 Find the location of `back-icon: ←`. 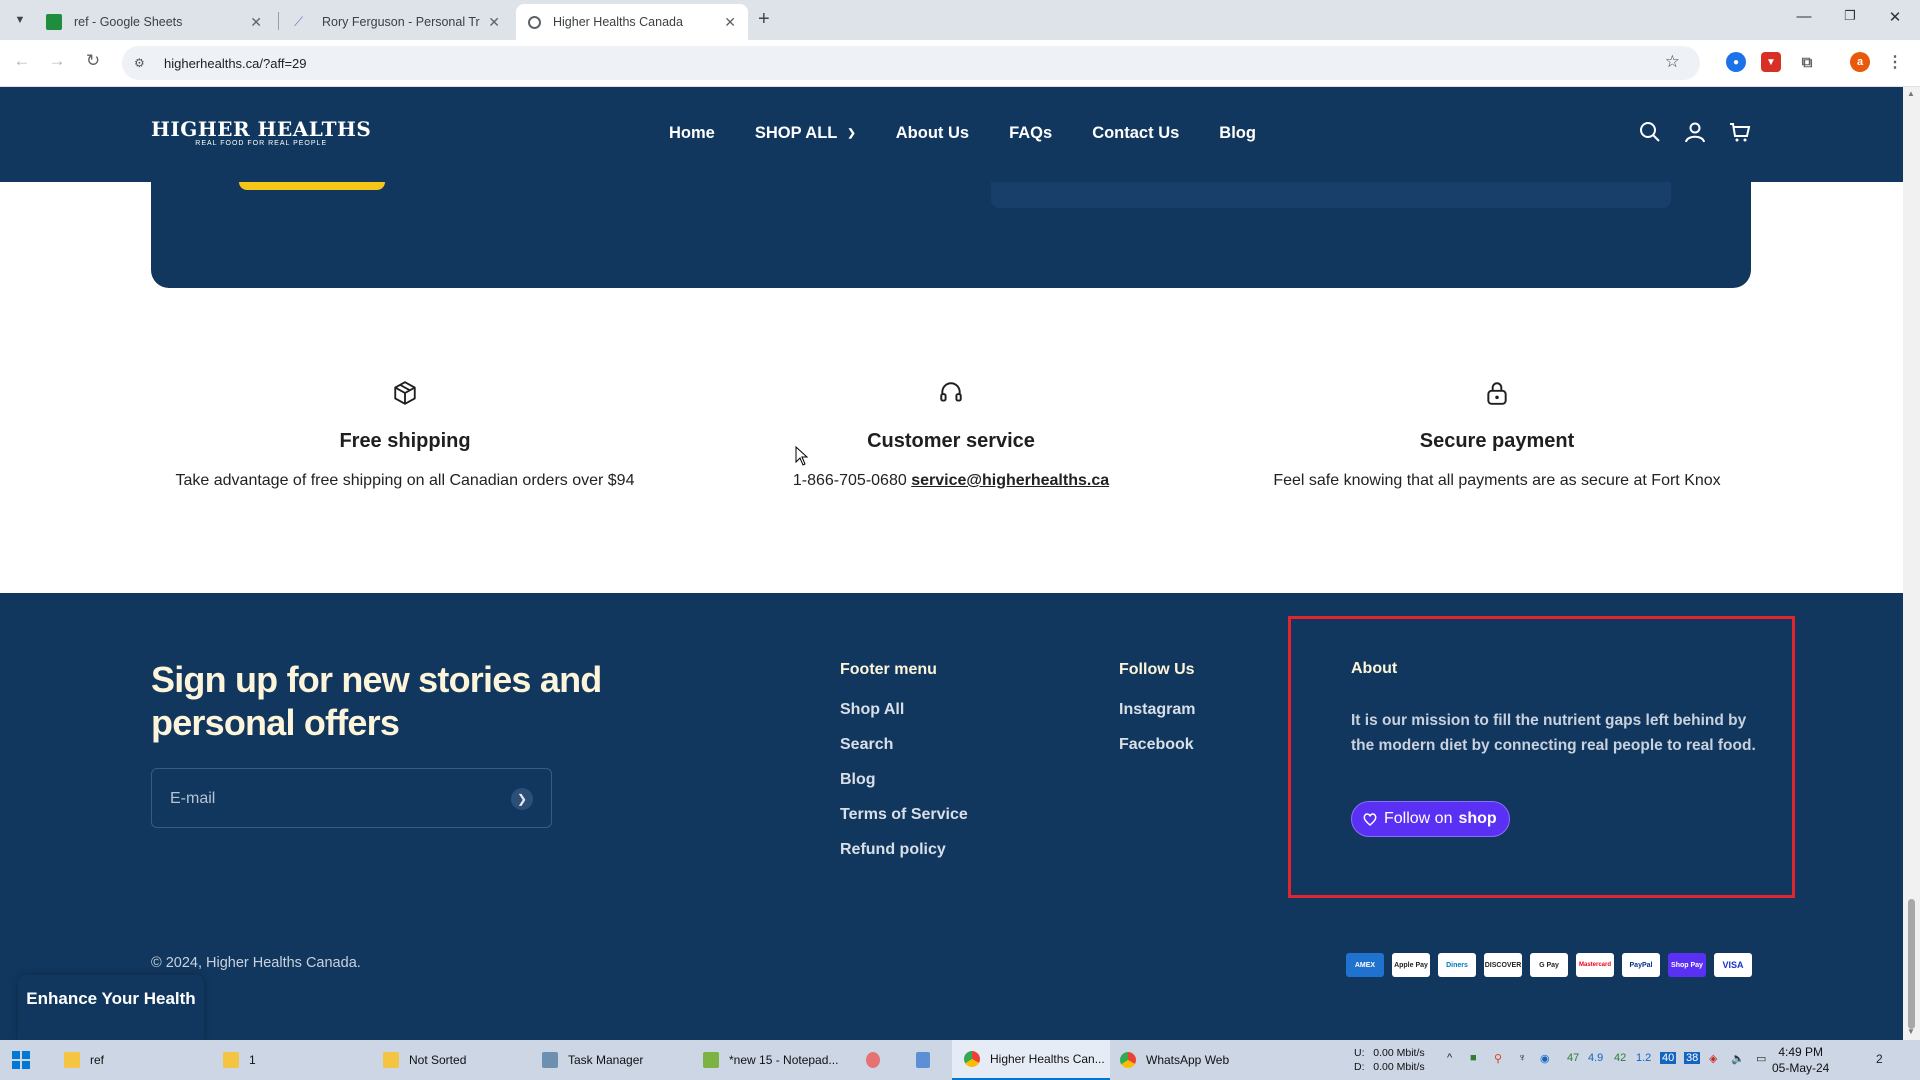

back-icon: ← is located at coordinates (22, 61).